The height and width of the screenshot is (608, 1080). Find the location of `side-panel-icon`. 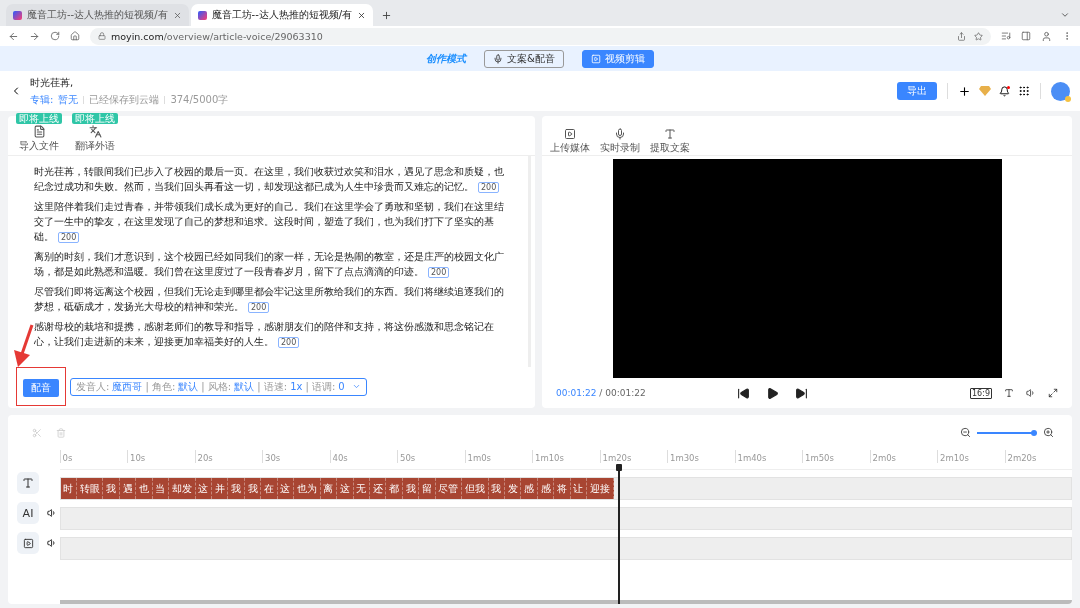

side-panel-icon is located at coordinates (1026, 36).